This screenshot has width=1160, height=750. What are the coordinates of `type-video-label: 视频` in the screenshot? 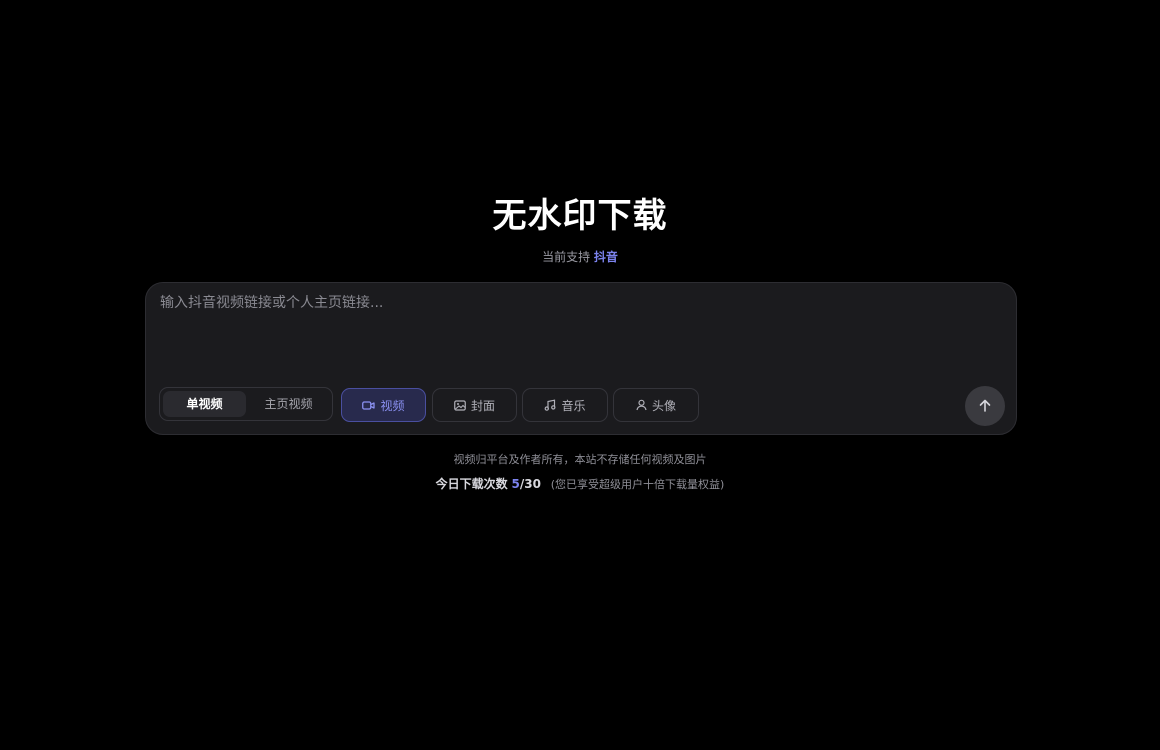 It's located at (392, 405).